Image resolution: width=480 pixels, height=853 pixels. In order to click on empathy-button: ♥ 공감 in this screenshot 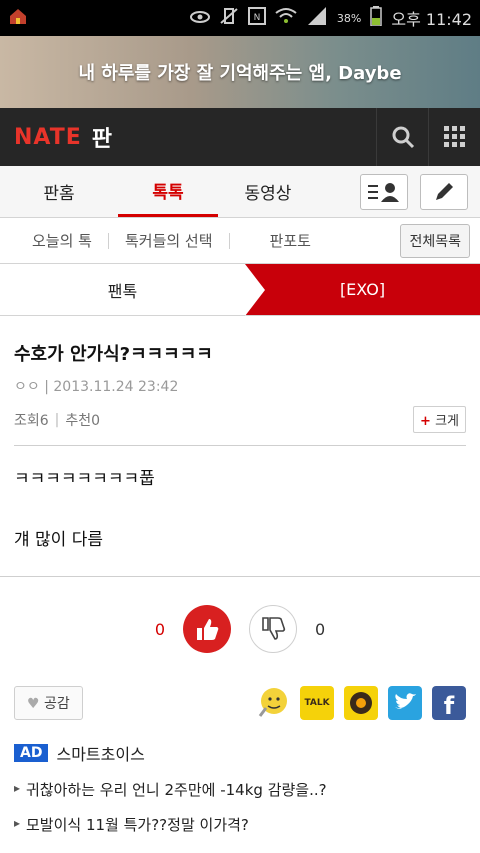, I will do `click(48, 703)`.